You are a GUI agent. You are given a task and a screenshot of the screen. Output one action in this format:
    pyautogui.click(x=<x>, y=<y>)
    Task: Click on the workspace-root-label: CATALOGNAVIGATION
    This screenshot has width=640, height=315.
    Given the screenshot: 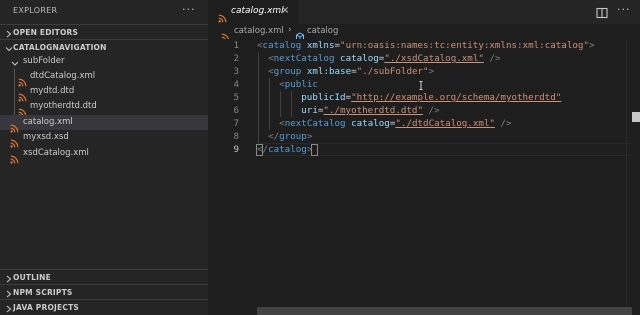 What is the action you would take?
    pyautogui.click(x=60, y=47)
    